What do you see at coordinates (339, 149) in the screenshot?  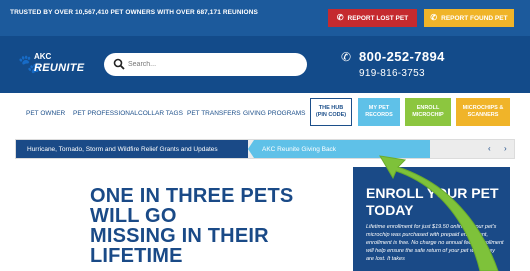 I see `ticker-item-giving-back: AKC Reunite Giving Back` at bounding box center [339, 149].